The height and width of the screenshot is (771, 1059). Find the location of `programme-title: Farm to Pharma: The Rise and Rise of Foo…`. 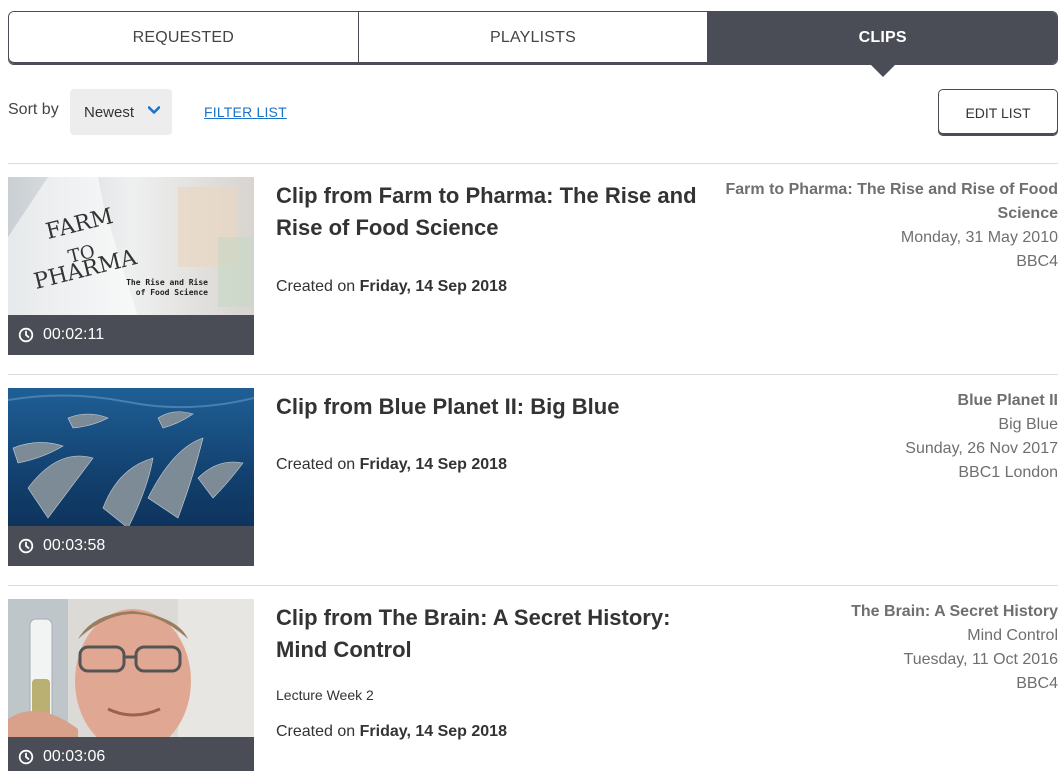

programme-title: Farm to Pharma: The Rise and Rise of Foo… is located at coordinates (892, 201).